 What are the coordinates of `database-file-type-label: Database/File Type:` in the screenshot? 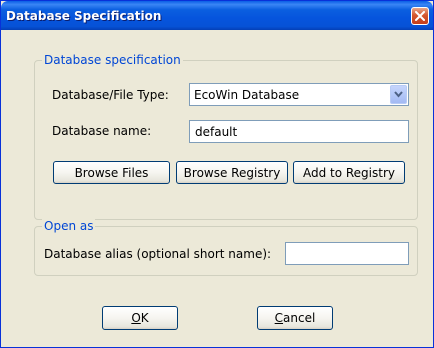 It's located at (110, 95).